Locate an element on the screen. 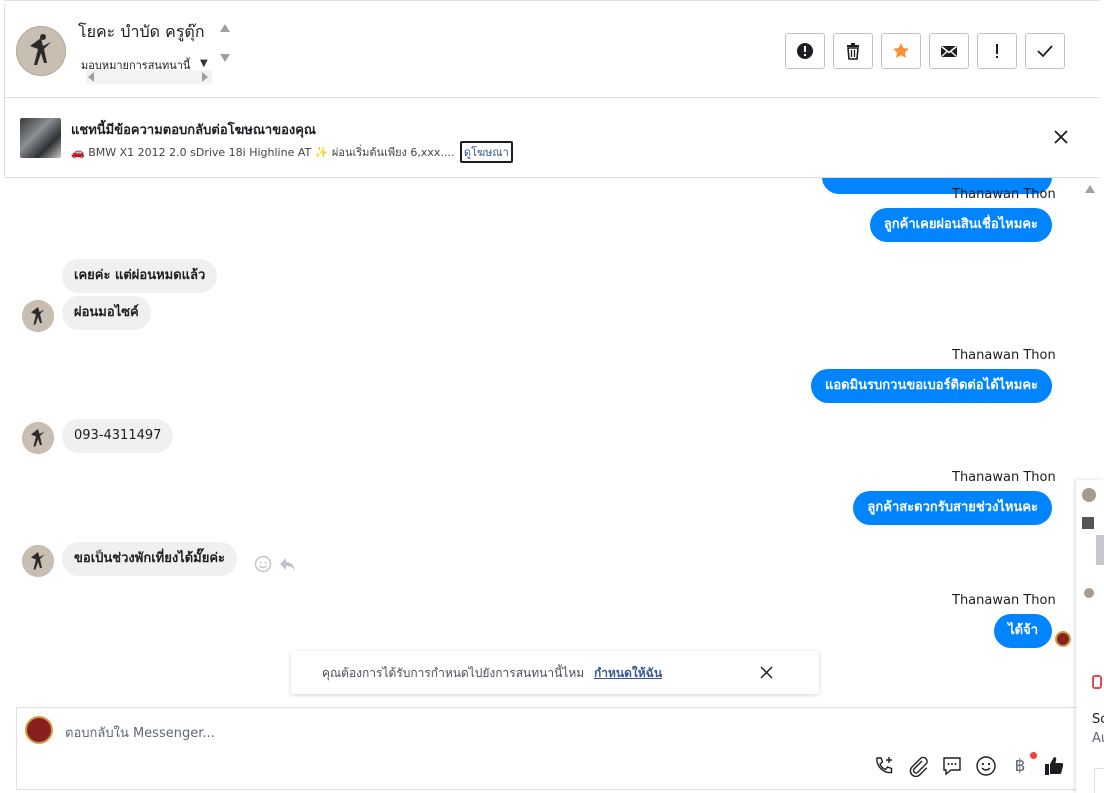 The image size is (1104, 793). page-avatar is located at coordinates (39, 730).